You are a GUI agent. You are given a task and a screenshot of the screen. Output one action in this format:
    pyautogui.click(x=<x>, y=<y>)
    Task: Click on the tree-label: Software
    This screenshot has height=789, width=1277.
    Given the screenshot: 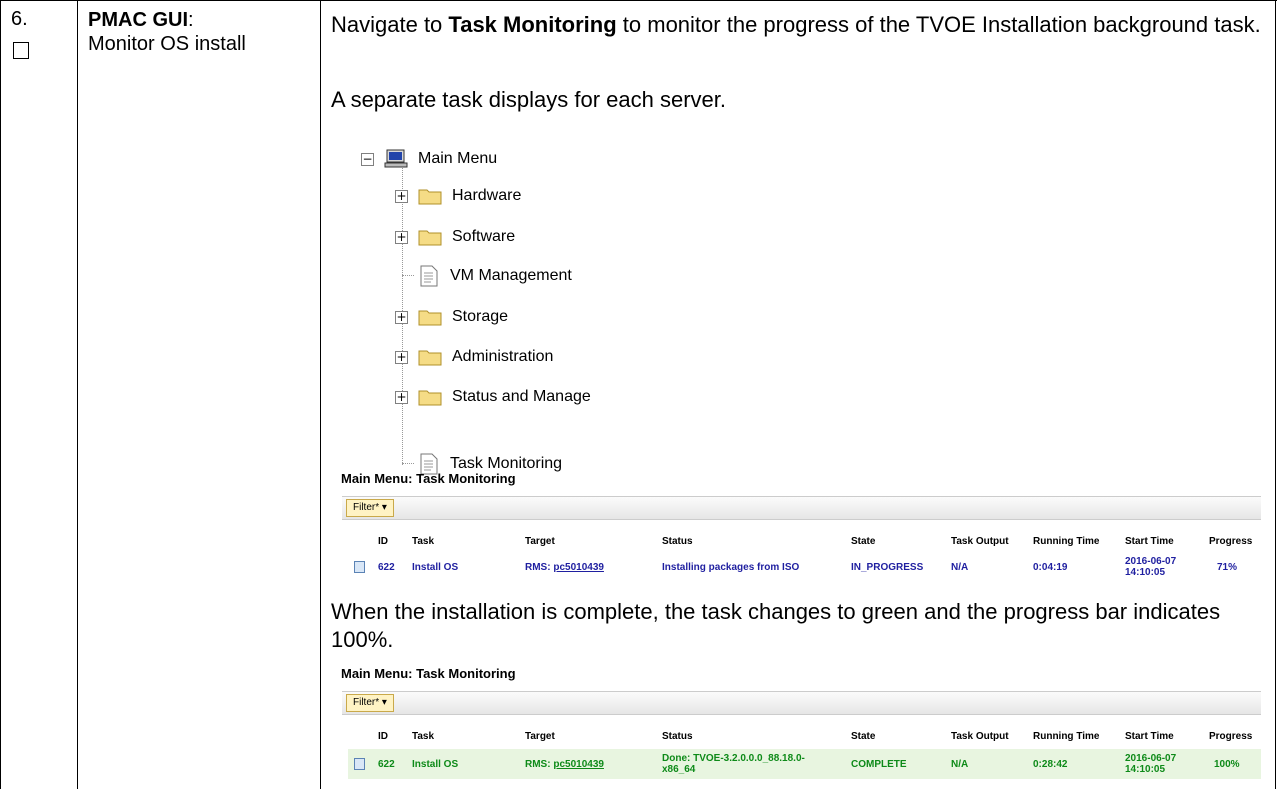 What is the action you would take?
    pyautogui.click(x=484, y=236)
    